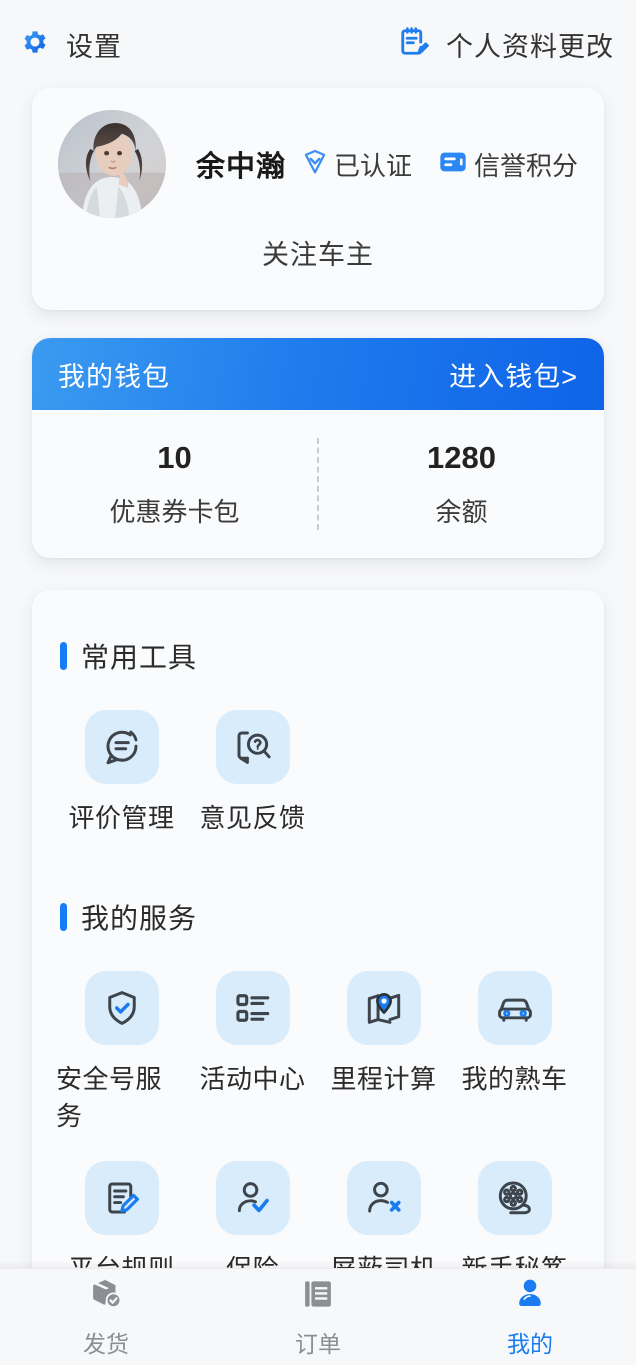 This screenshot has height=1365, width=636. What do you see at coordinates (106, 1296) in the screenshot?
I see `package-check-icon` at bounding box center [106, 1296].